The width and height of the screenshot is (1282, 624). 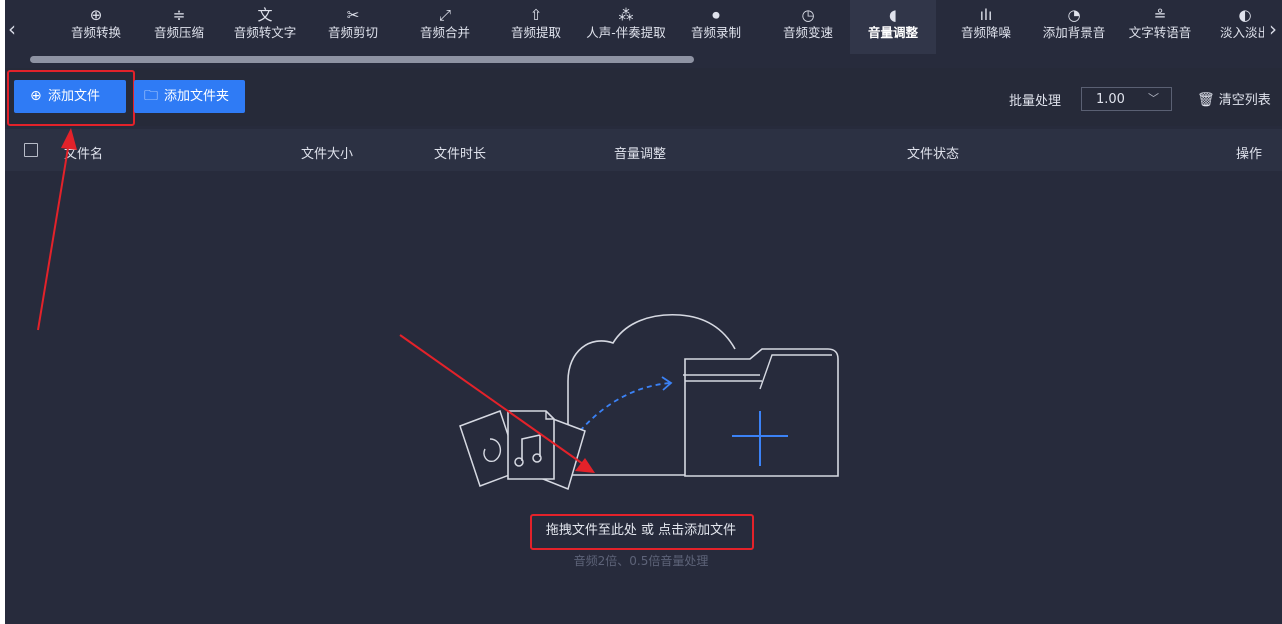 I want to click on speed-icon: ◷, so click(x=808, y=15).